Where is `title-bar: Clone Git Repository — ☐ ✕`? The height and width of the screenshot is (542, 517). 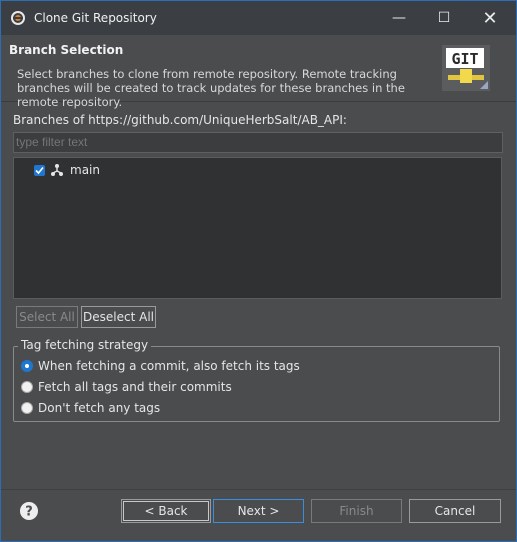 title-bar: Clone Git Repository — ☐ ✕ is located at coordinates (258, 18).